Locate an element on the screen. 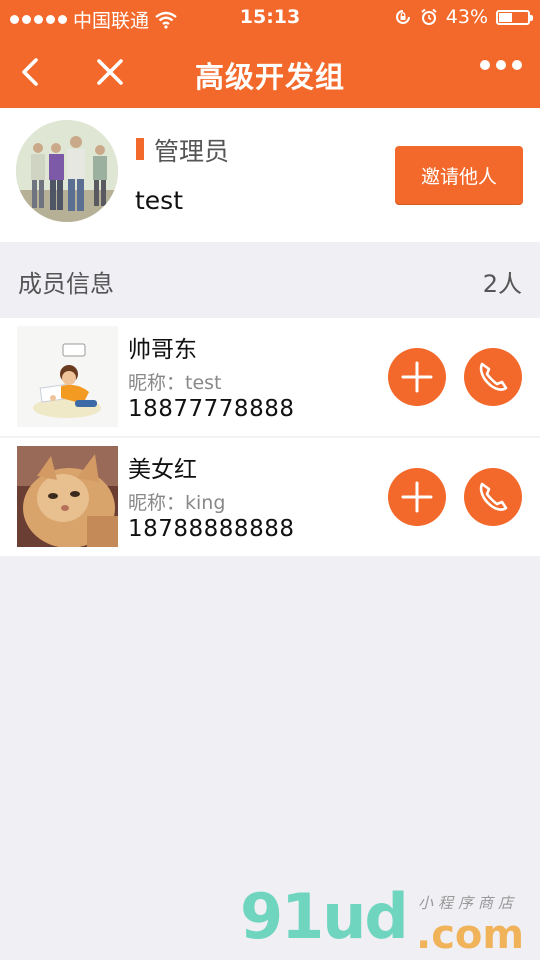 The width and height of the screenshot is (540, 960). admin-name: test is located at coordinates (159, 200).